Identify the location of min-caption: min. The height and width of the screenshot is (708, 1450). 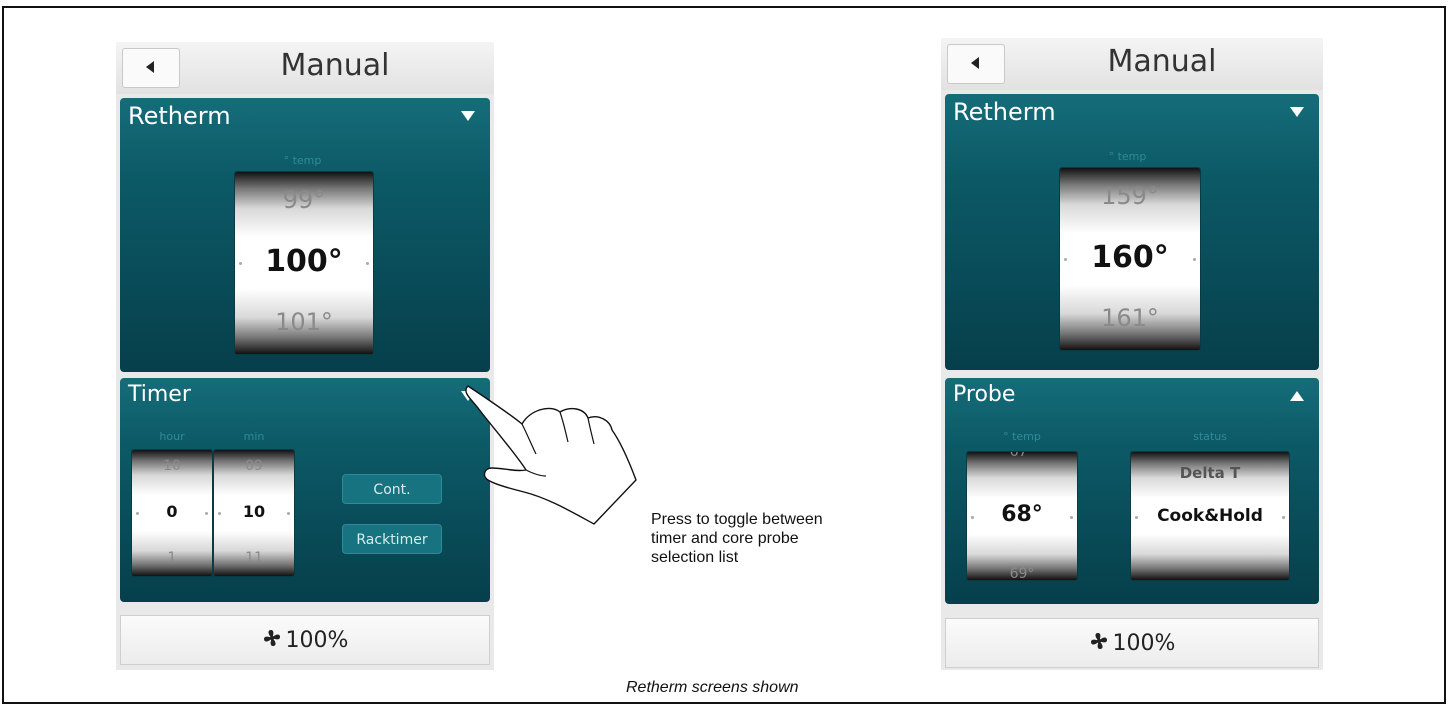
(254, 436).